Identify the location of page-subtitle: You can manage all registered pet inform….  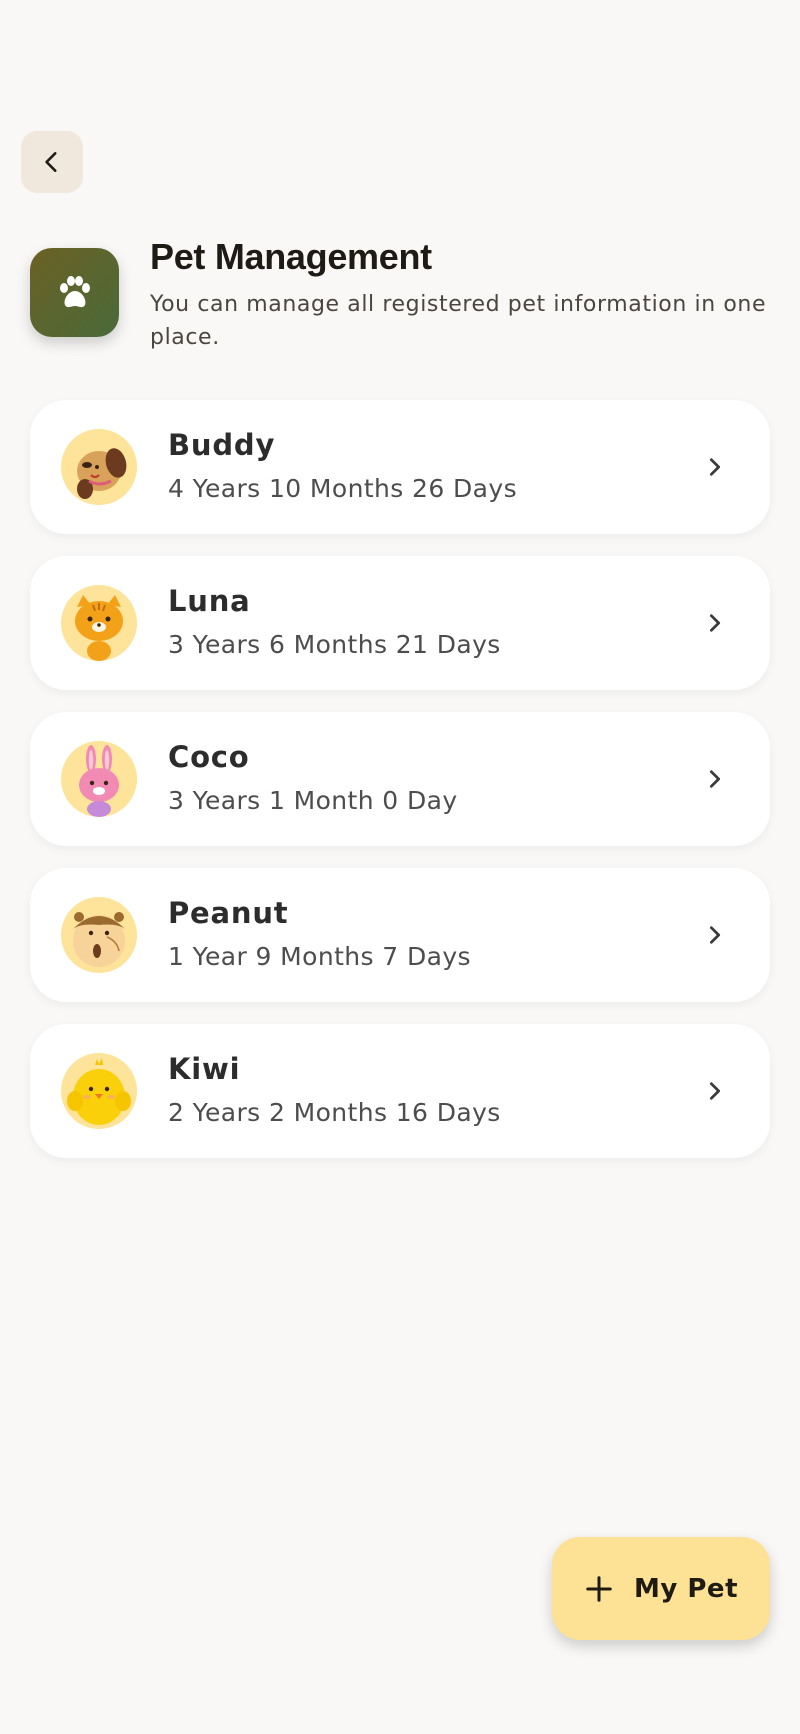
(458, 321).